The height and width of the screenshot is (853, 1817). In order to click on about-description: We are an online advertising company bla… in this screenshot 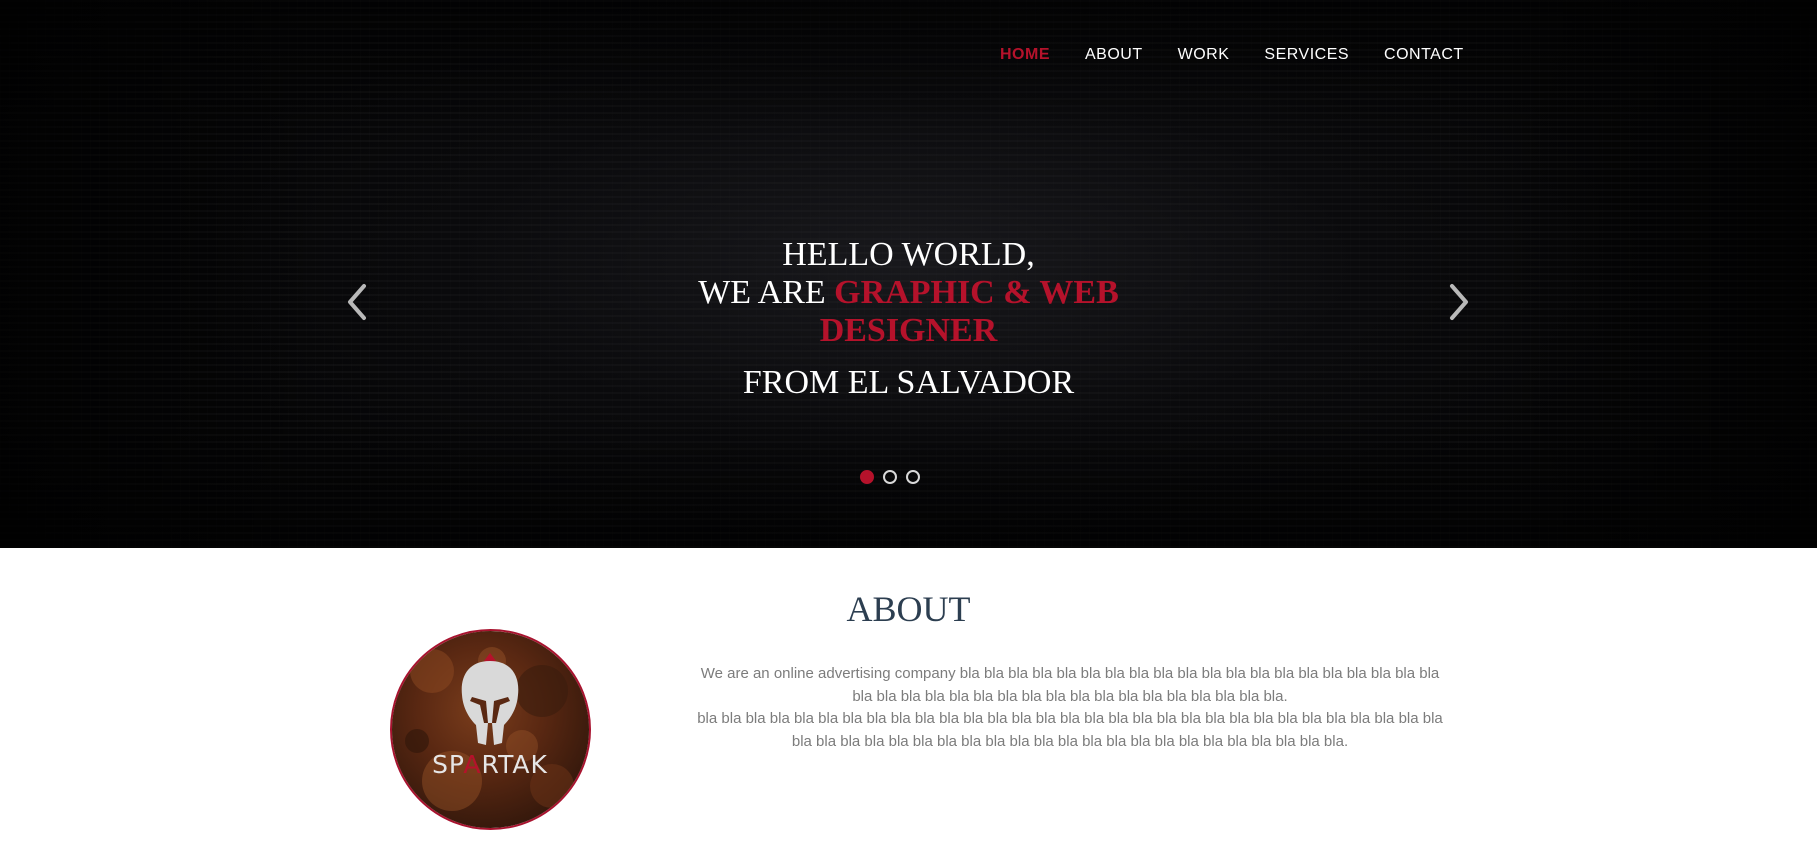, I will do `click(1070, 708)`.